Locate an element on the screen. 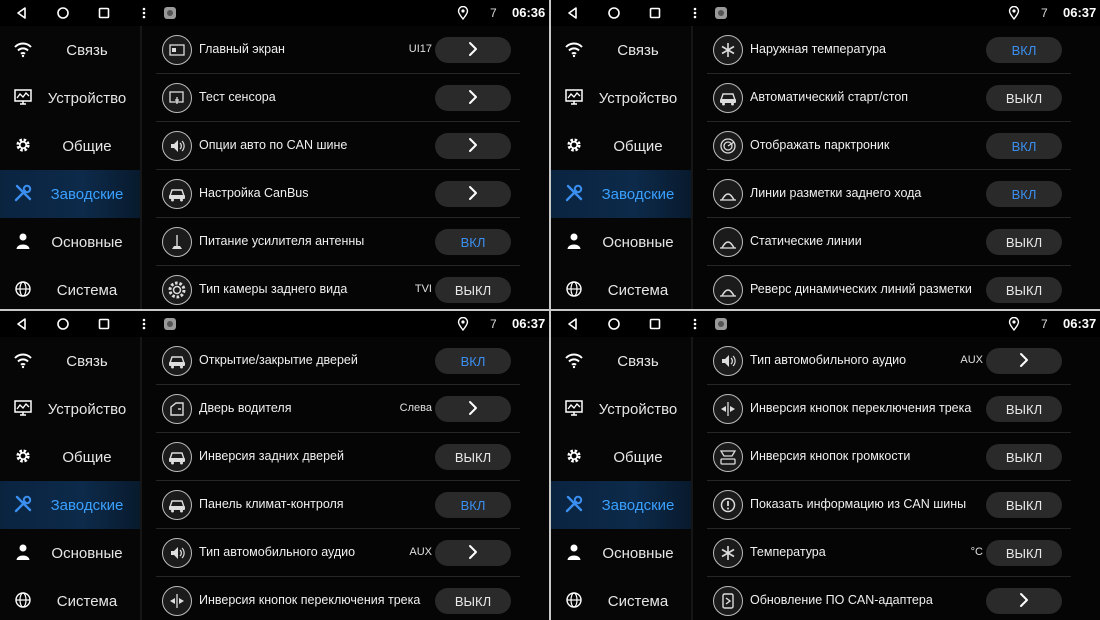 Image resolution: width=1100 pixels, height=620 pixels. snowflake-icon is located at coordinates (728, 553).